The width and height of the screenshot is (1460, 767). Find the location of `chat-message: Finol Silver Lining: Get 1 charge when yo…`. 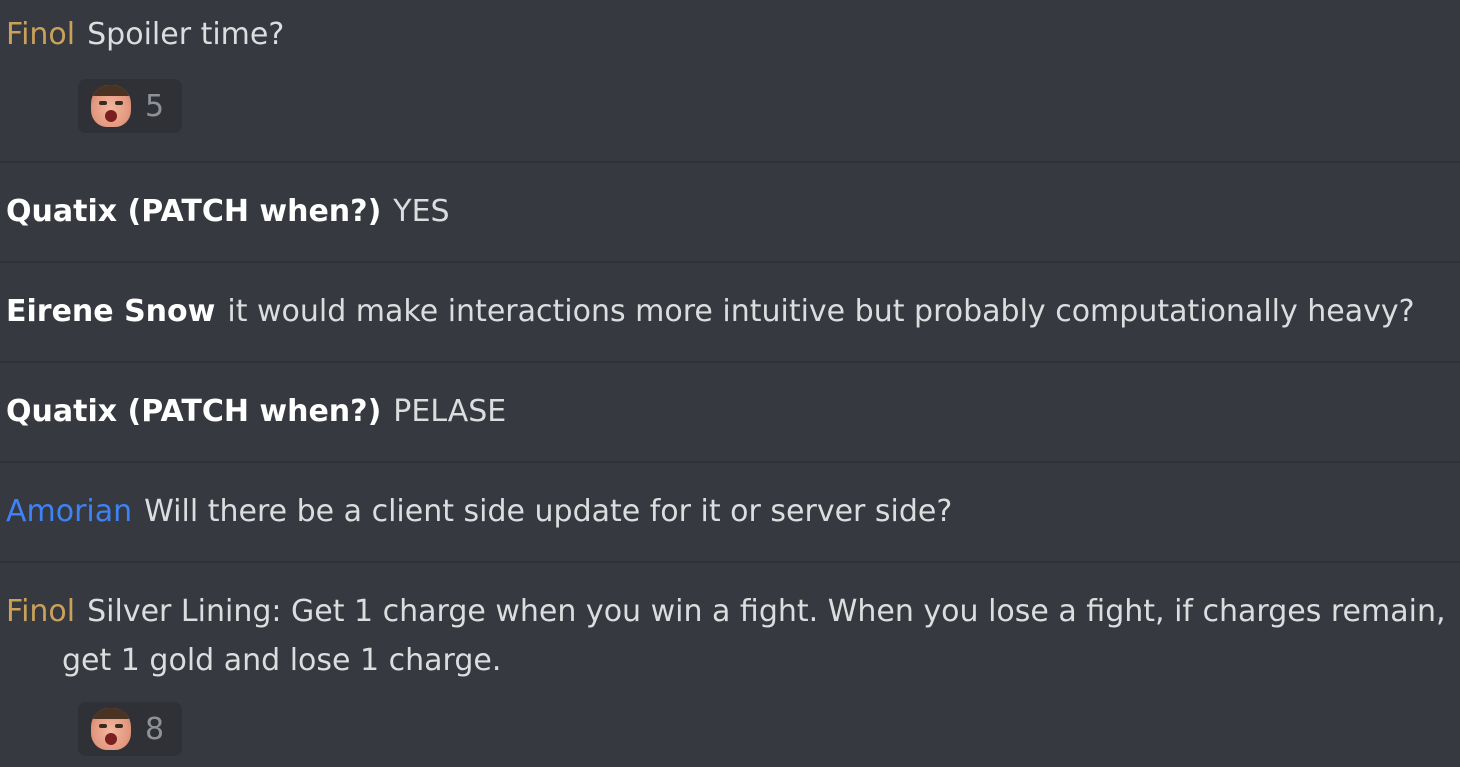

chat-message: Finol Silver Lining: Get 1 charge when yo… is located at coordinates (730, 612).